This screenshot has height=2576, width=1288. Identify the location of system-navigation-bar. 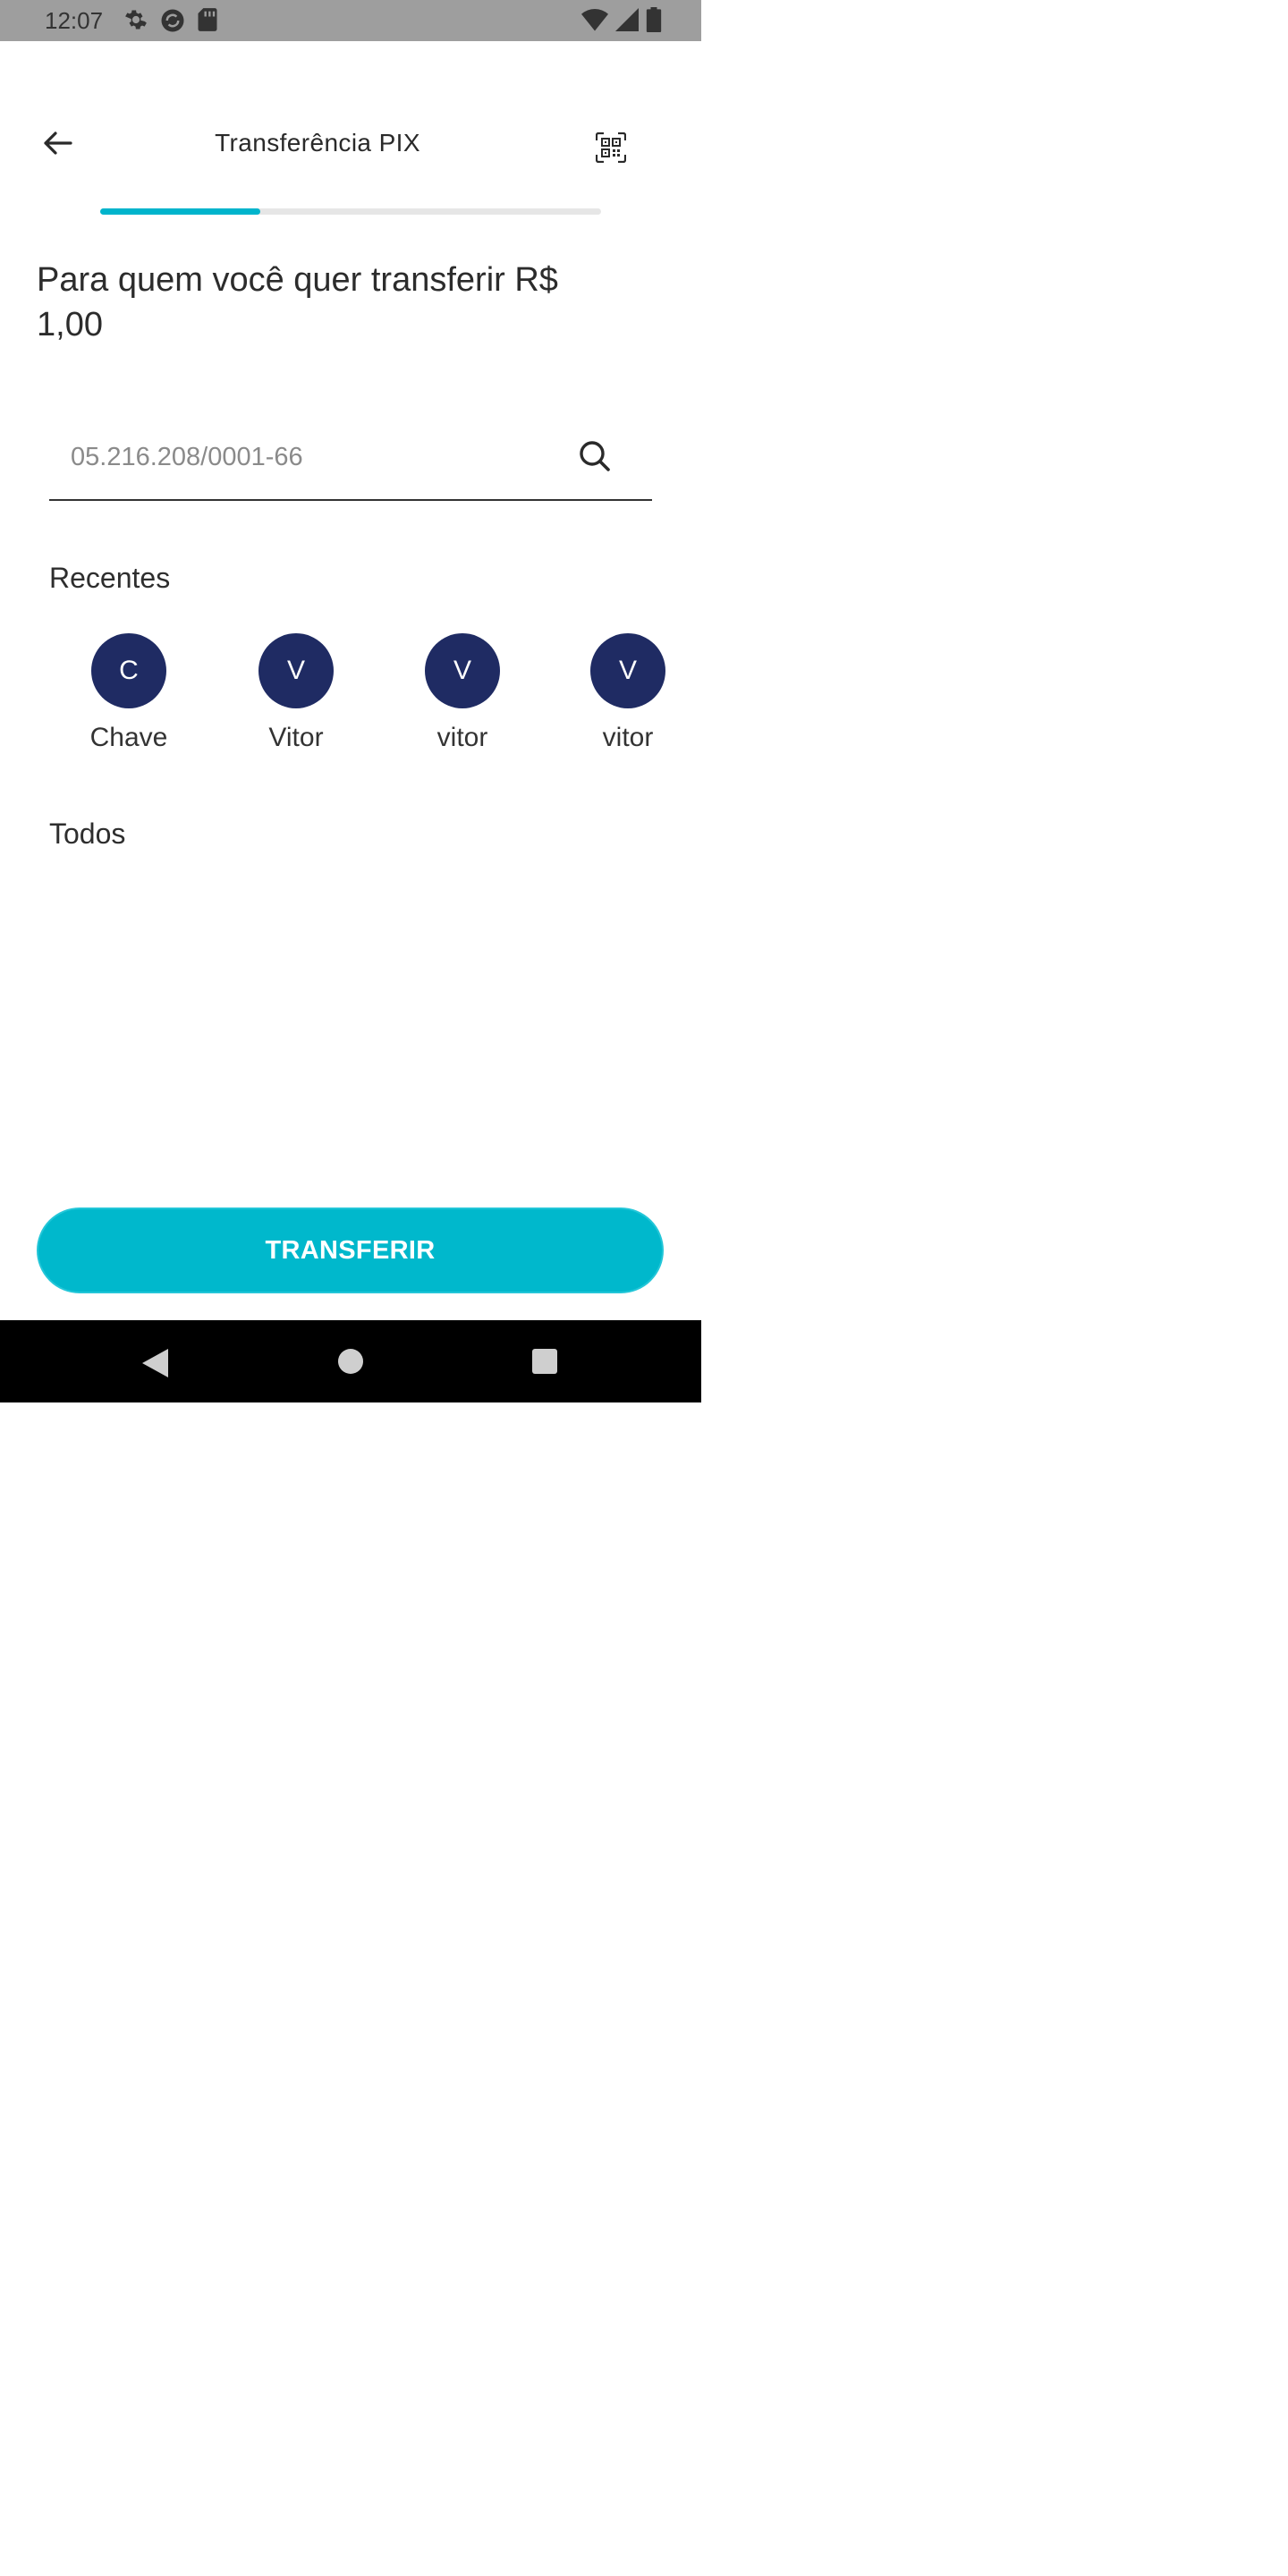
(350, 1361).